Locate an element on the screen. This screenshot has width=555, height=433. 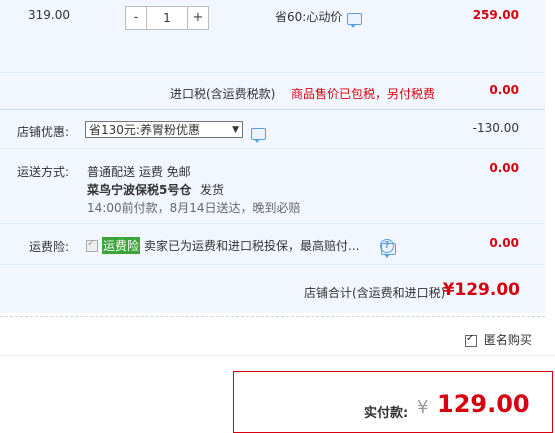
shipping-warehouse: 菜鸟宁波保税5号仓 is located at coordinates (139, 190).